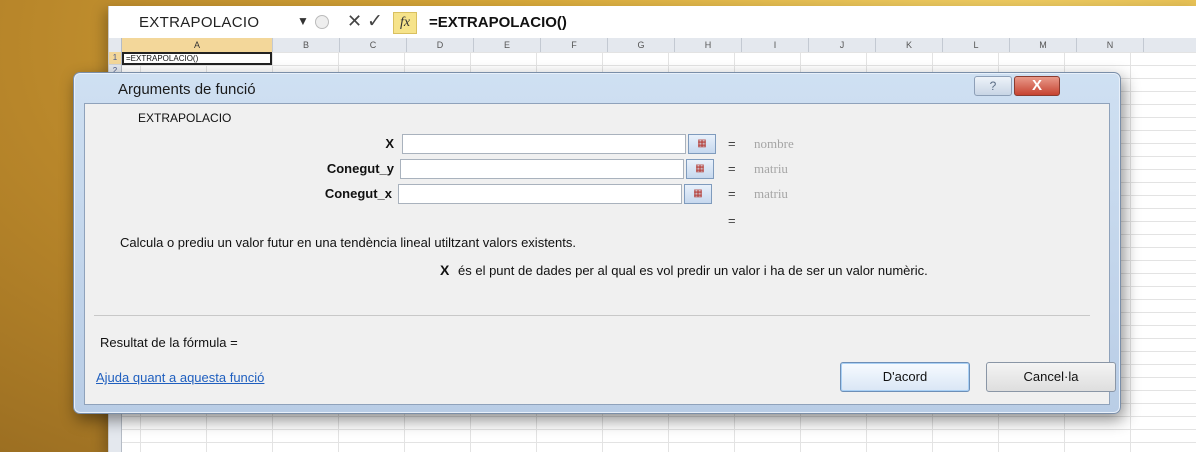  I want to click on argument-description-label: X, so click(445, 270).